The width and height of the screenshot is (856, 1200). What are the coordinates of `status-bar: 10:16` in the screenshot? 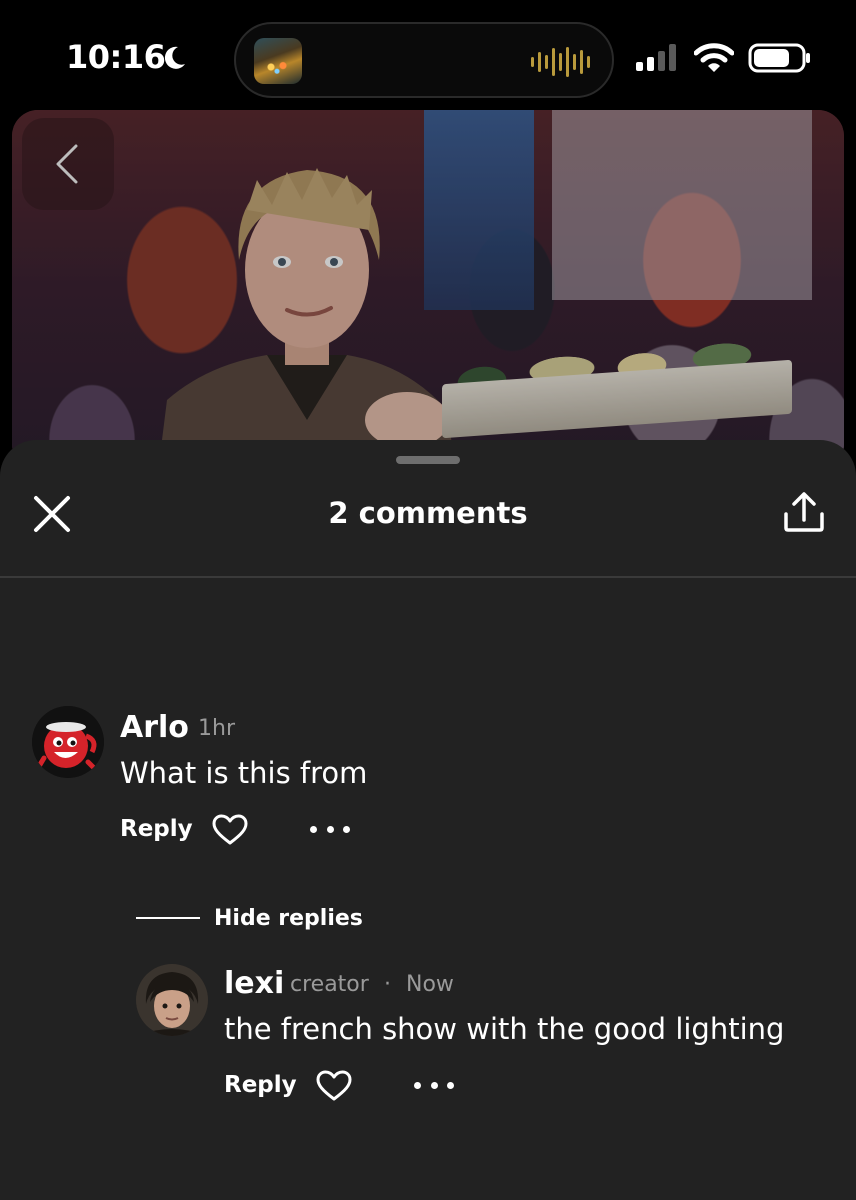 It's located at (428, 56).